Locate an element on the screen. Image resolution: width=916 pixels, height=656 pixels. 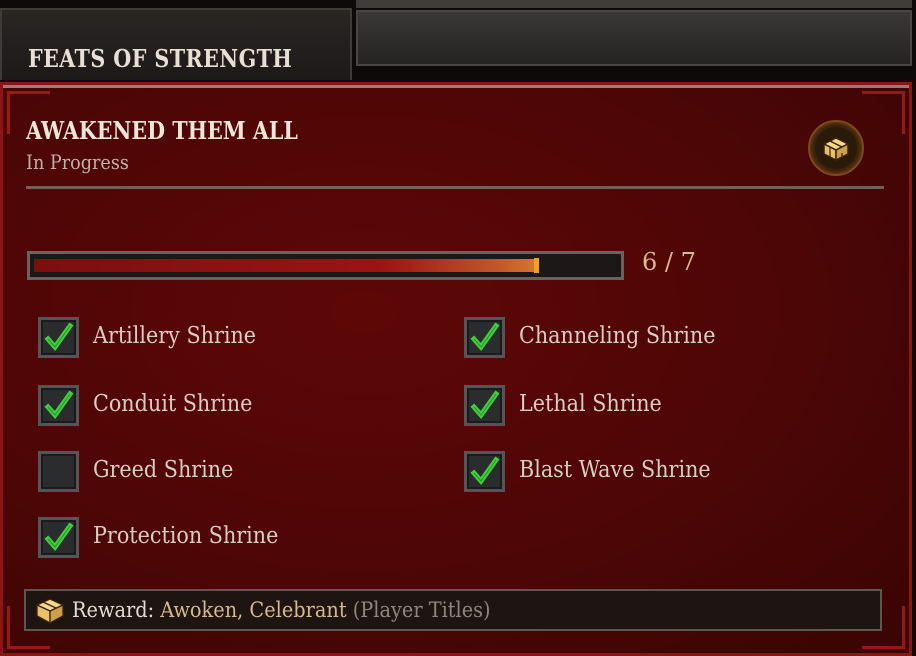
objective-item: Protection Shrine is located at coordinates (228, 539).